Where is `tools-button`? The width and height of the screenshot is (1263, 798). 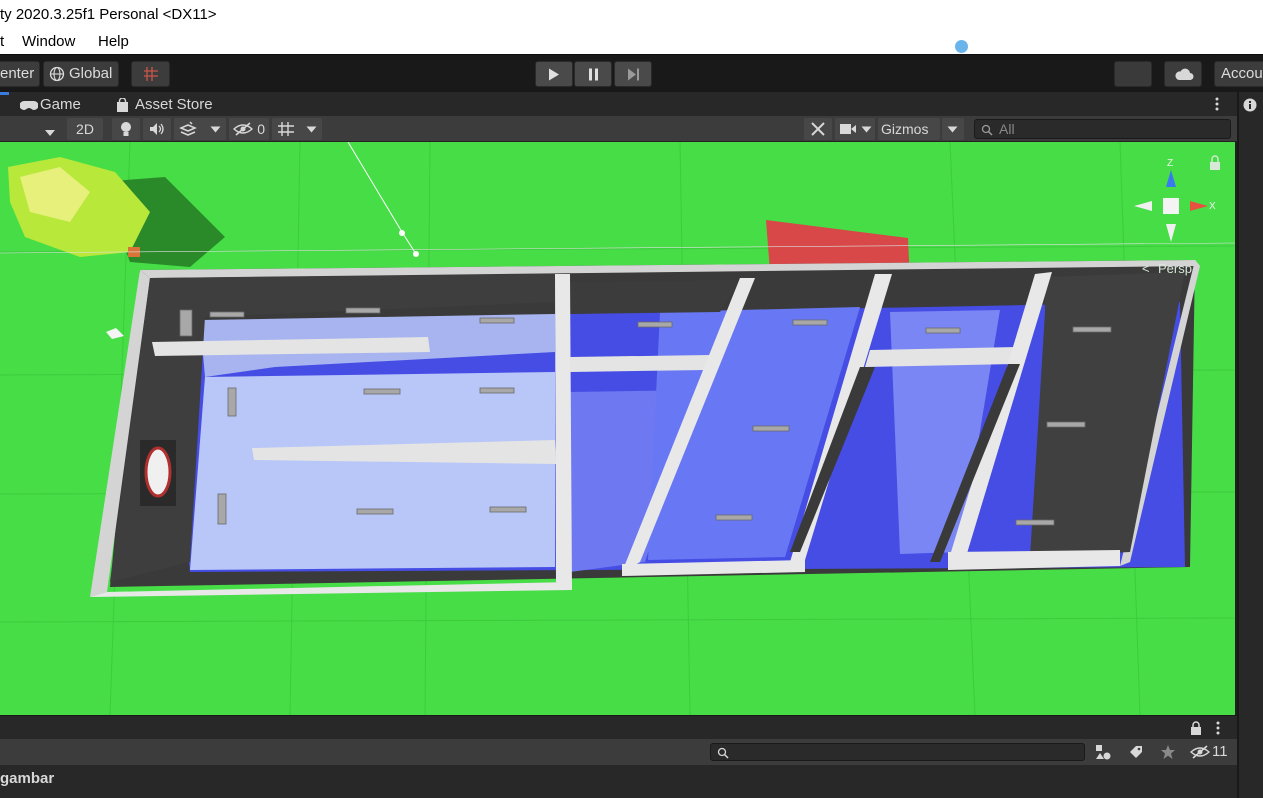 tools-button is located at coordinates (818, 129).